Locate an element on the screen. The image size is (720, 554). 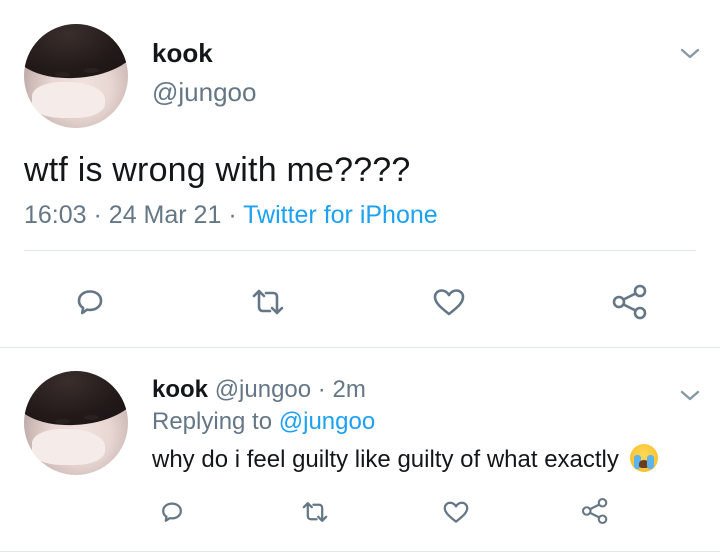
author-handle: @jungoo is located at coordinates (204, 92).